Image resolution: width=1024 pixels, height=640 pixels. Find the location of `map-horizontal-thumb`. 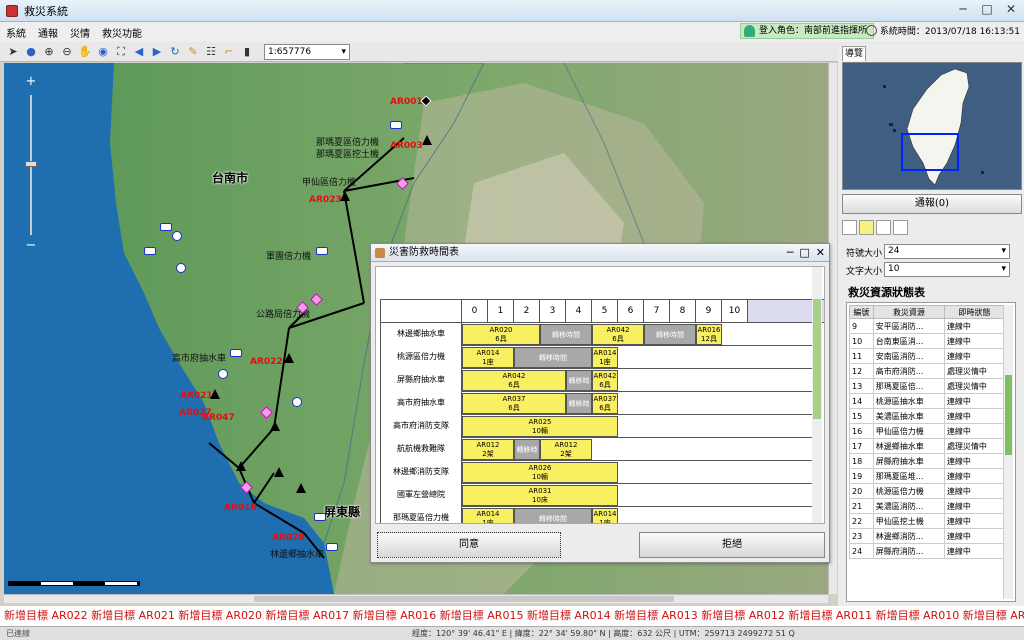

map-horizontal-thumb is located at coordinates (464, 599).